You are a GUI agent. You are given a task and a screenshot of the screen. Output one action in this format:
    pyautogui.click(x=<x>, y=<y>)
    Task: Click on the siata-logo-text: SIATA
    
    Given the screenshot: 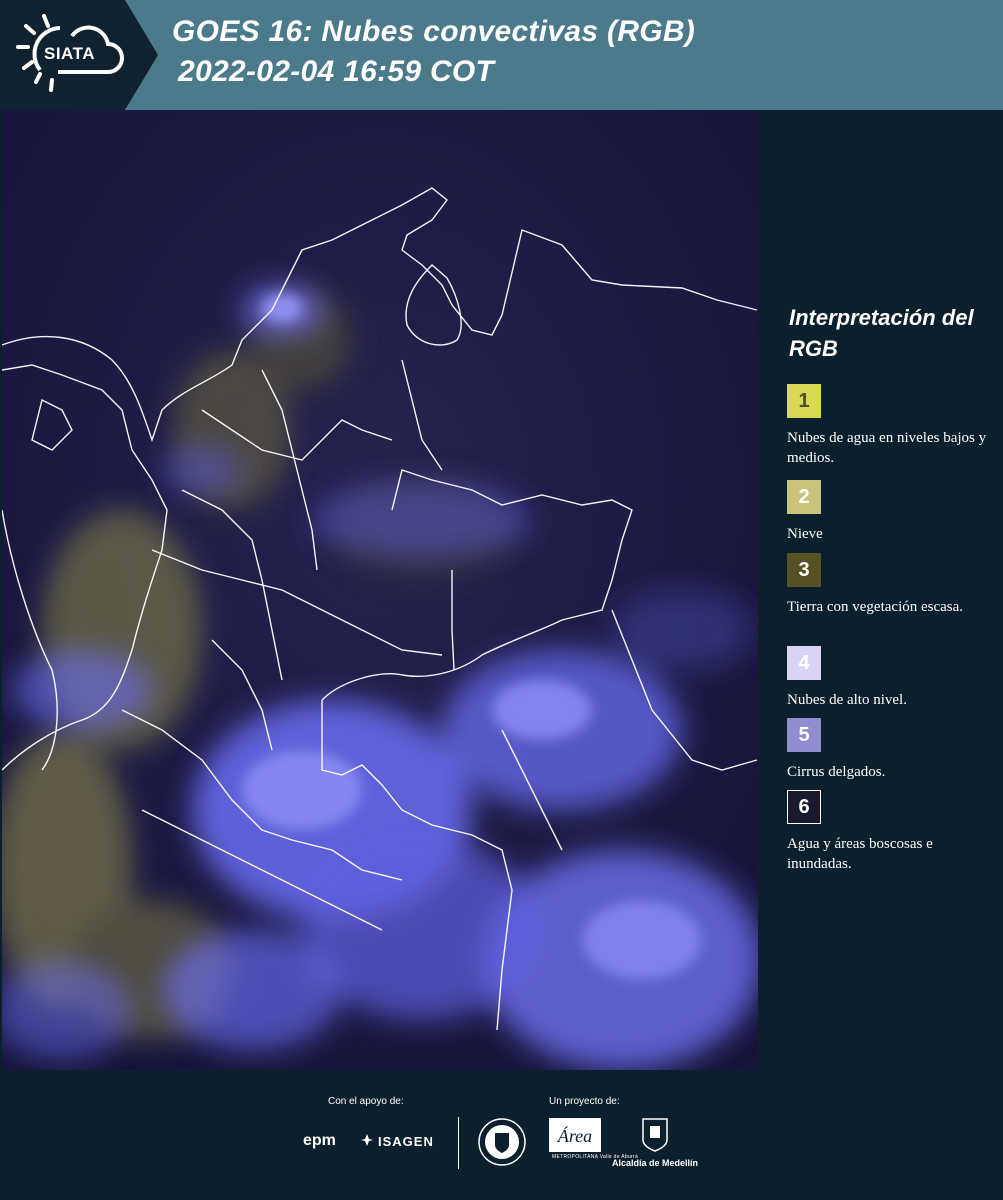 What is the action you would take?
    pyautogui.click(x=69, y=53)
    